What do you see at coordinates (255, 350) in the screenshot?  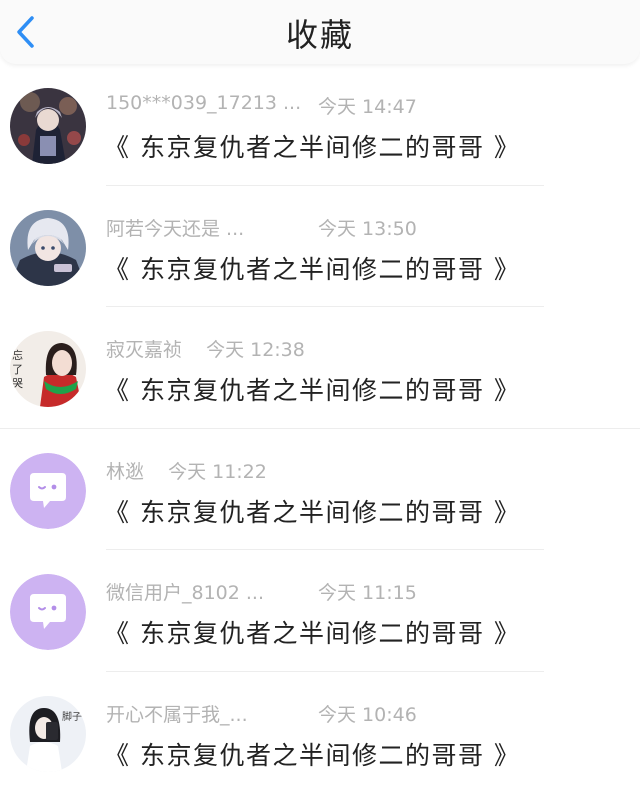 I see `timestamp: 今天 12:38` at bounding box center [255, 350].